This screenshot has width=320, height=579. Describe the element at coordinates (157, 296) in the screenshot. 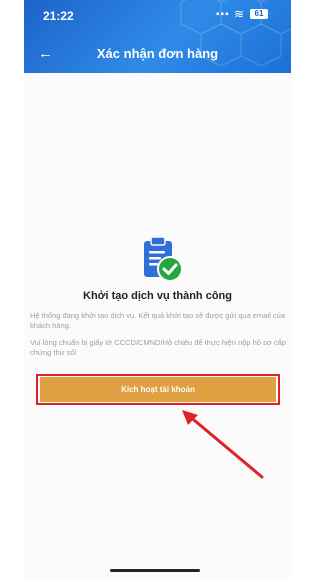

I see `success-heading: Khởi tạo dịch vụ thành công` at that location.